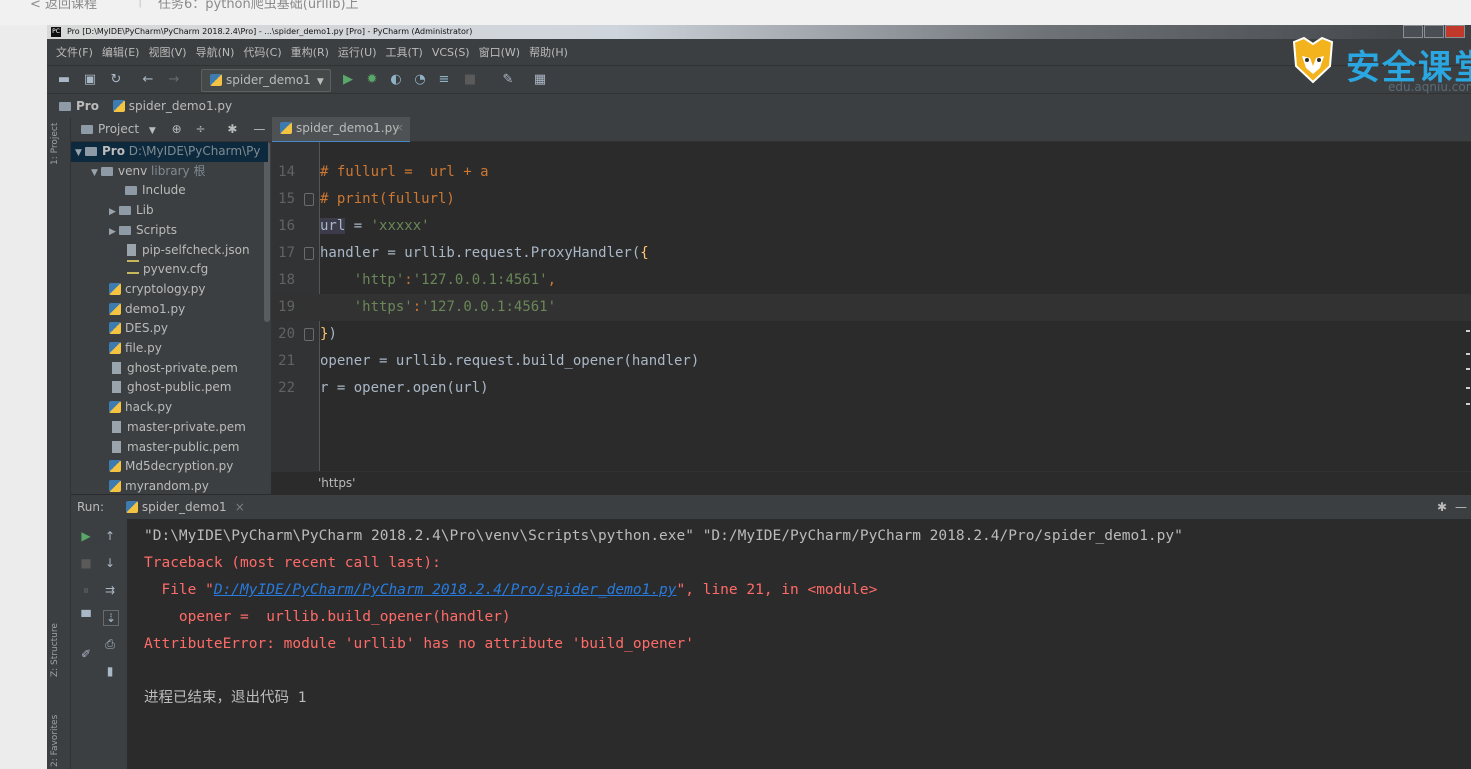 This screenshot has height=769, width=1471. I want to click on back-to-course-link: < 返回课程, so click(63, 6).